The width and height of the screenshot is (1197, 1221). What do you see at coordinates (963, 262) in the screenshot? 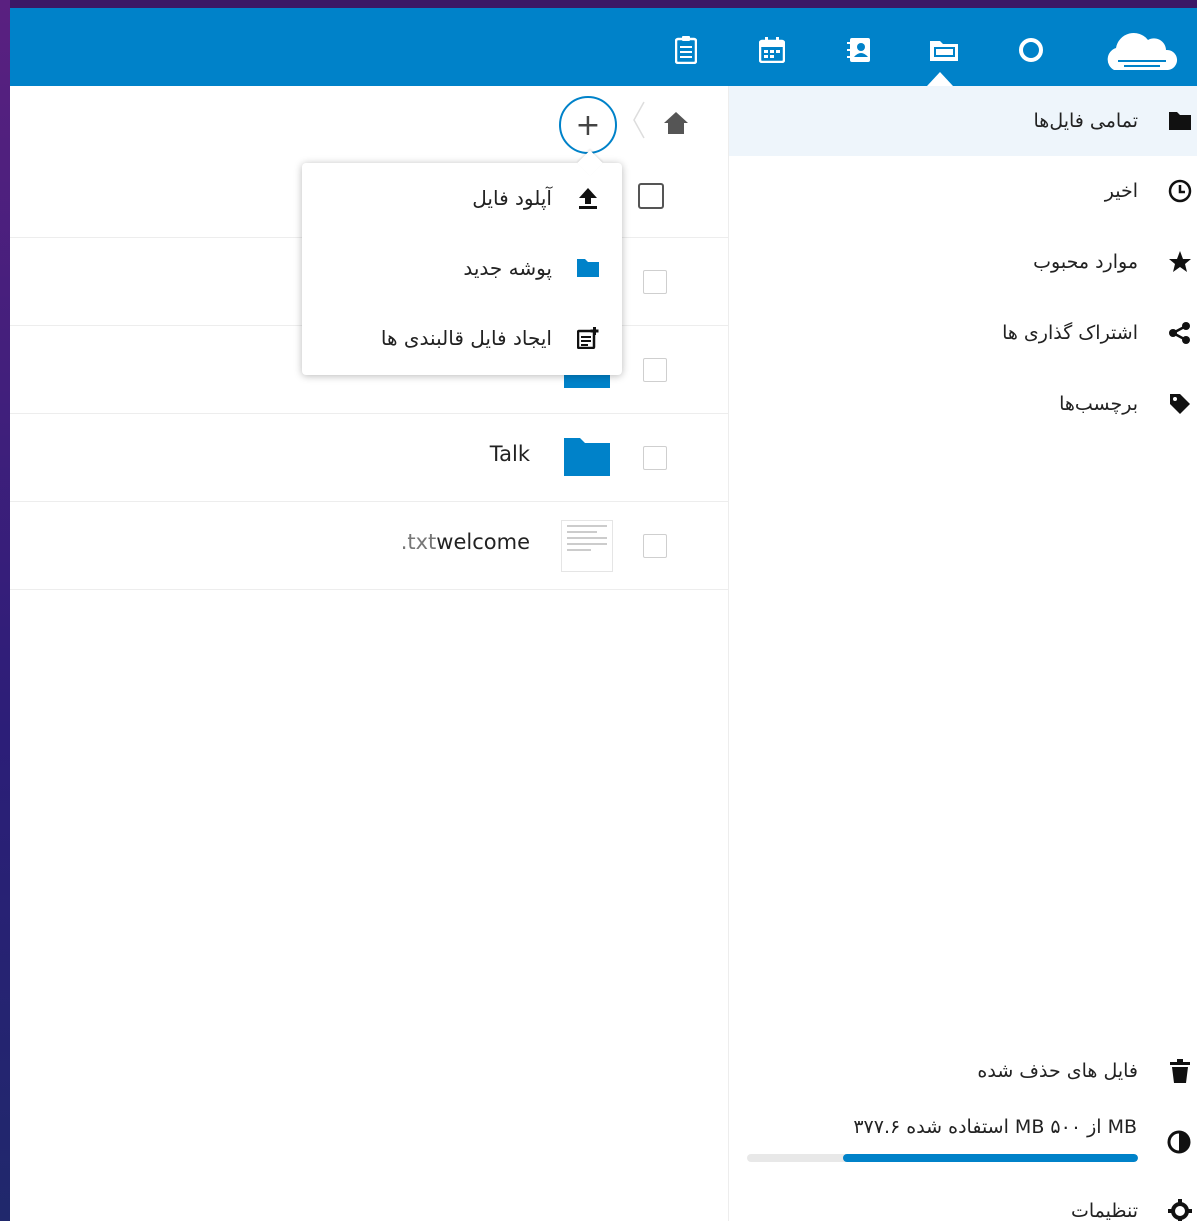
I see `sidebar-item-favorites: موارد محبوب` at bounding box center [963, 262].